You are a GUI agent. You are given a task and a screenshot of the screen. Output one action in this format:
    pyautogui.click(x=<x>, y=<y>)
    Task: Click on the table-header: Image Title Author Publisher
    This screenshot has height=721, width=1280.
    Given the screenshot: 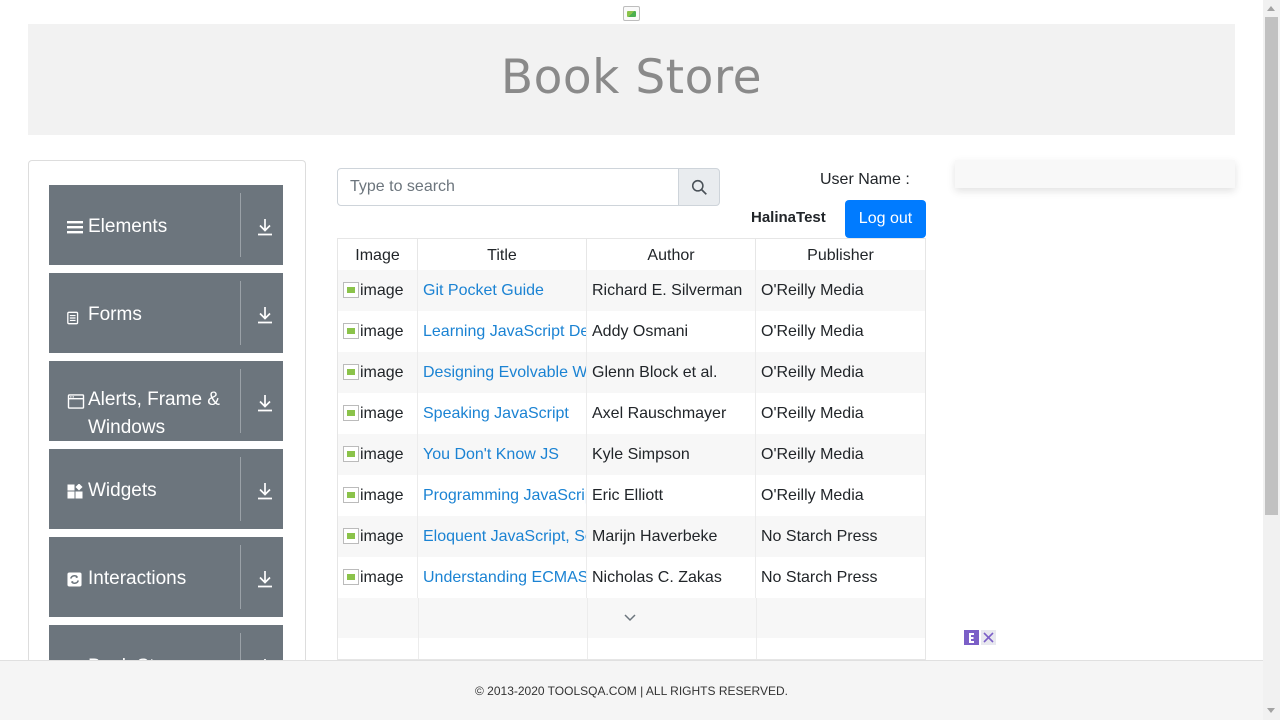 What is the action you would take?
    pyautogui.click(x=631, y=255)
    